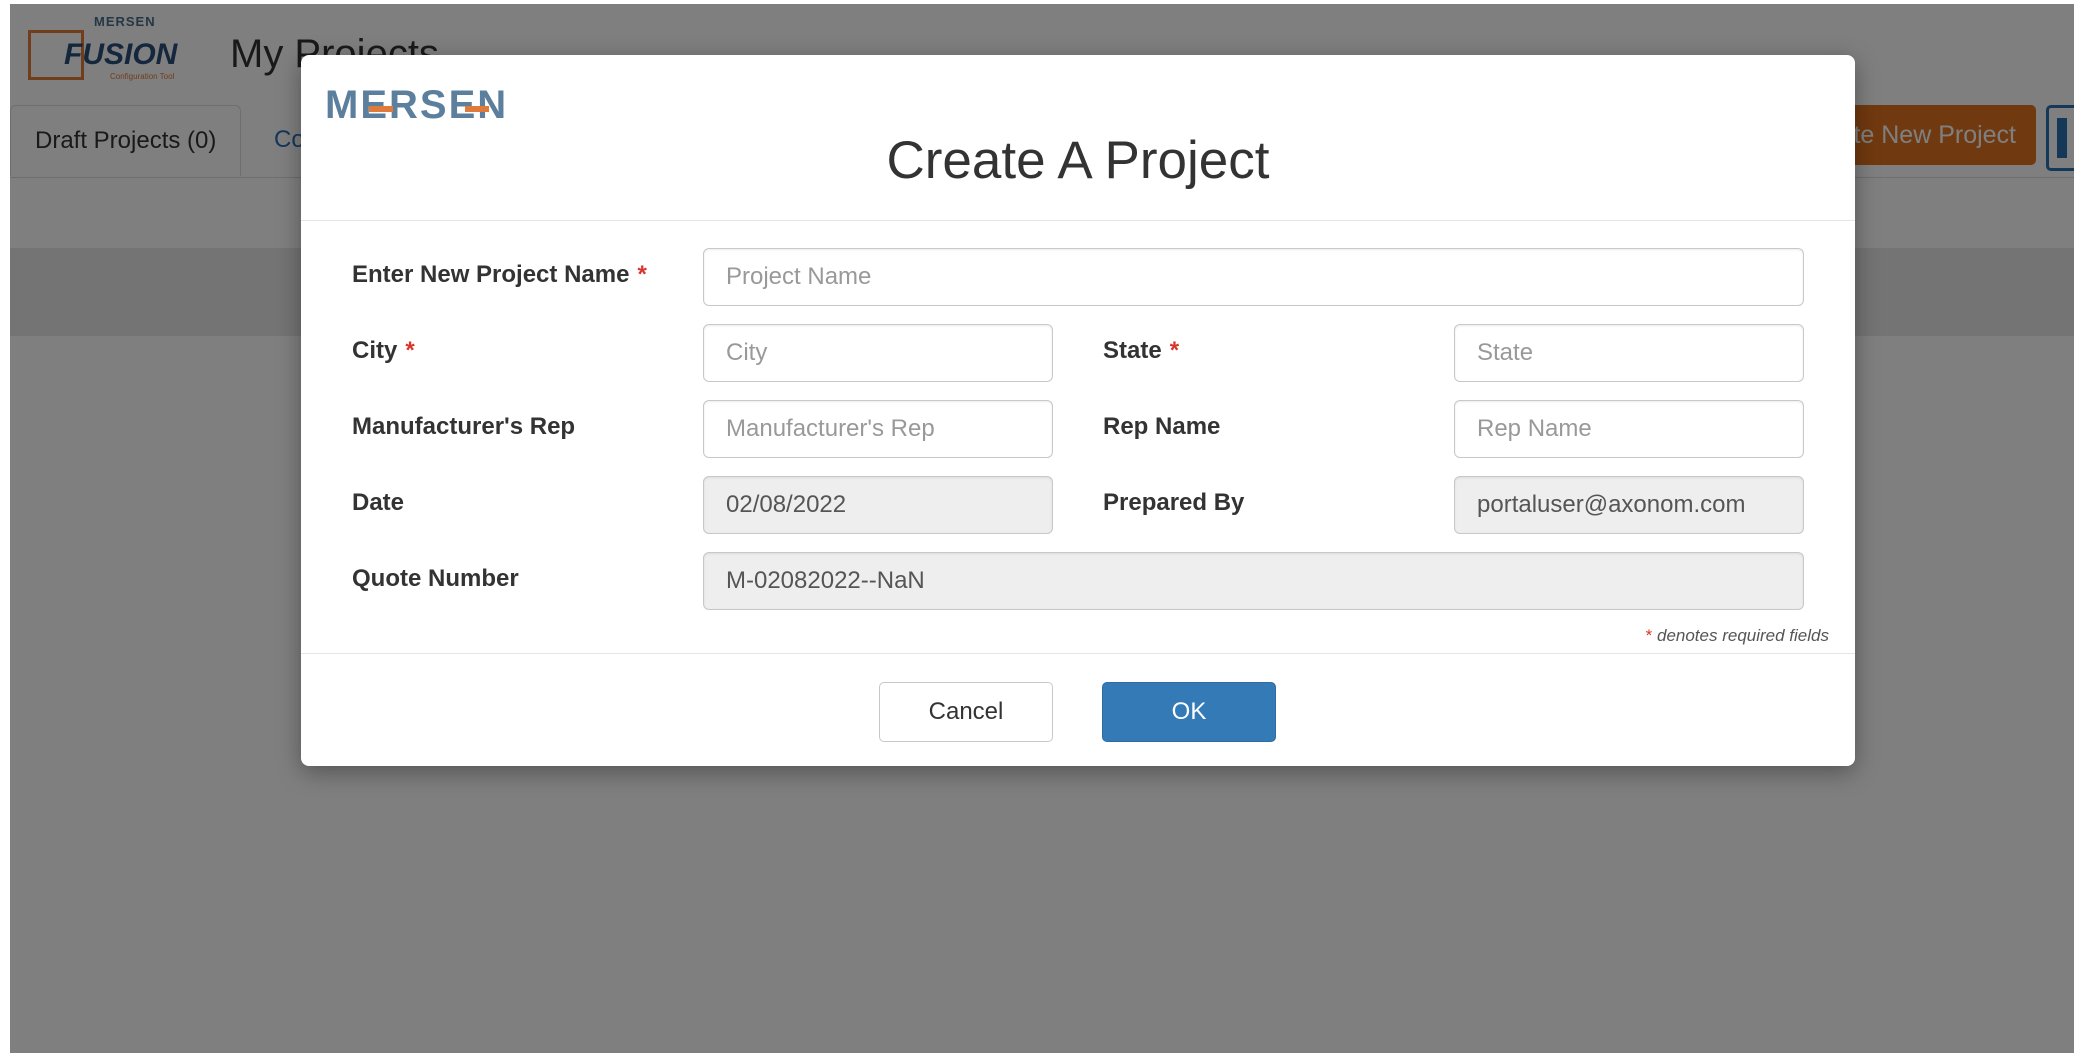 The width and height of the screenshot is (2074, 1053). What do you see at coordinates (1162, 426) in the screenshot?
I see `rep-name-label: Rep Name` at bounding box center [1162, 426].